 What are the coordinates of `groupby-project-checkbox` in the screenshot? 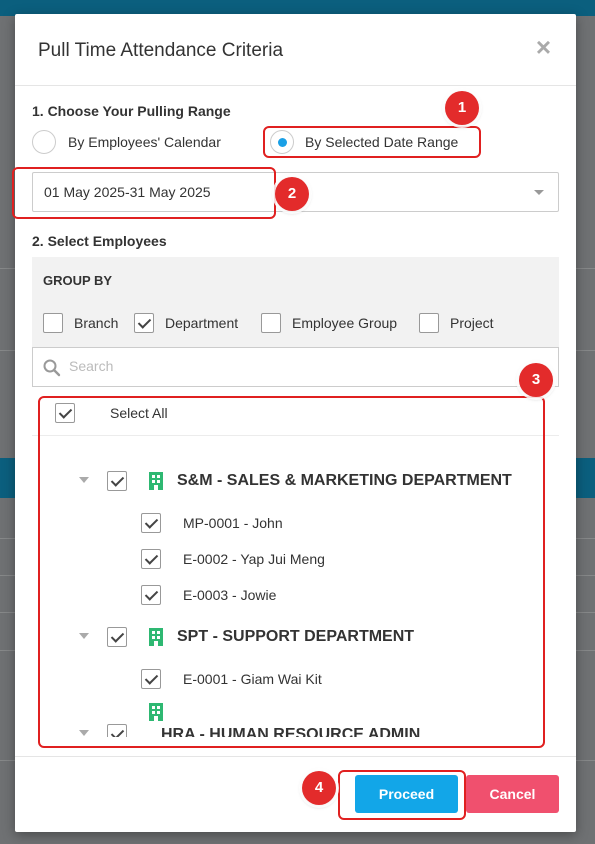 It's located at (429, 323).